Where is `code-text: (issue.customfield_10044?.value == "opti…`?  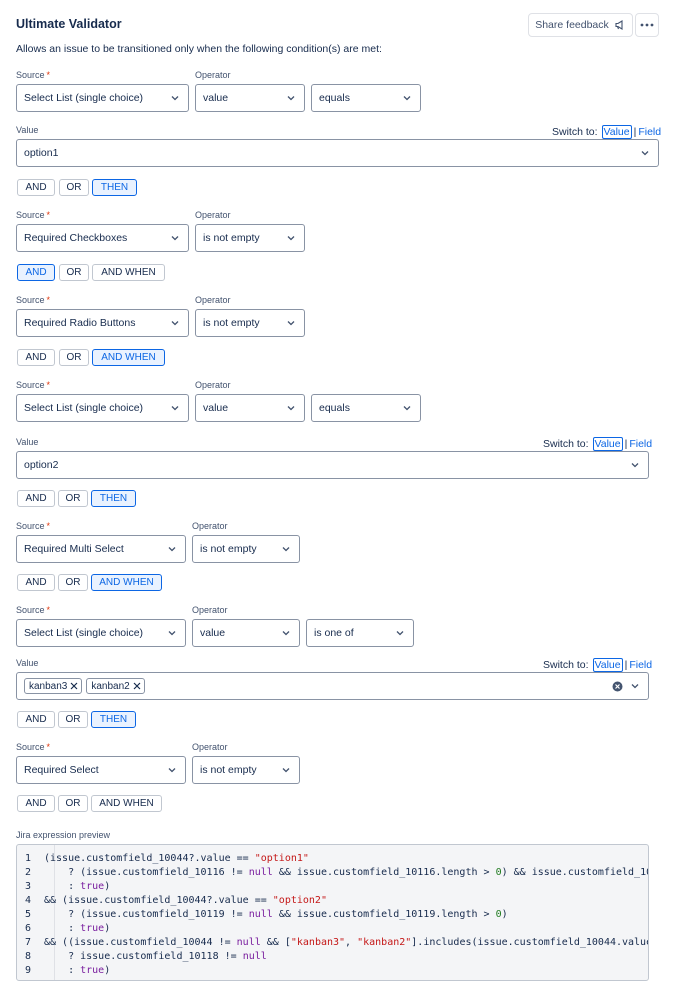 code-text: (issue.customfield_10044?.value == "opti… is located at coordinates (176, 858).